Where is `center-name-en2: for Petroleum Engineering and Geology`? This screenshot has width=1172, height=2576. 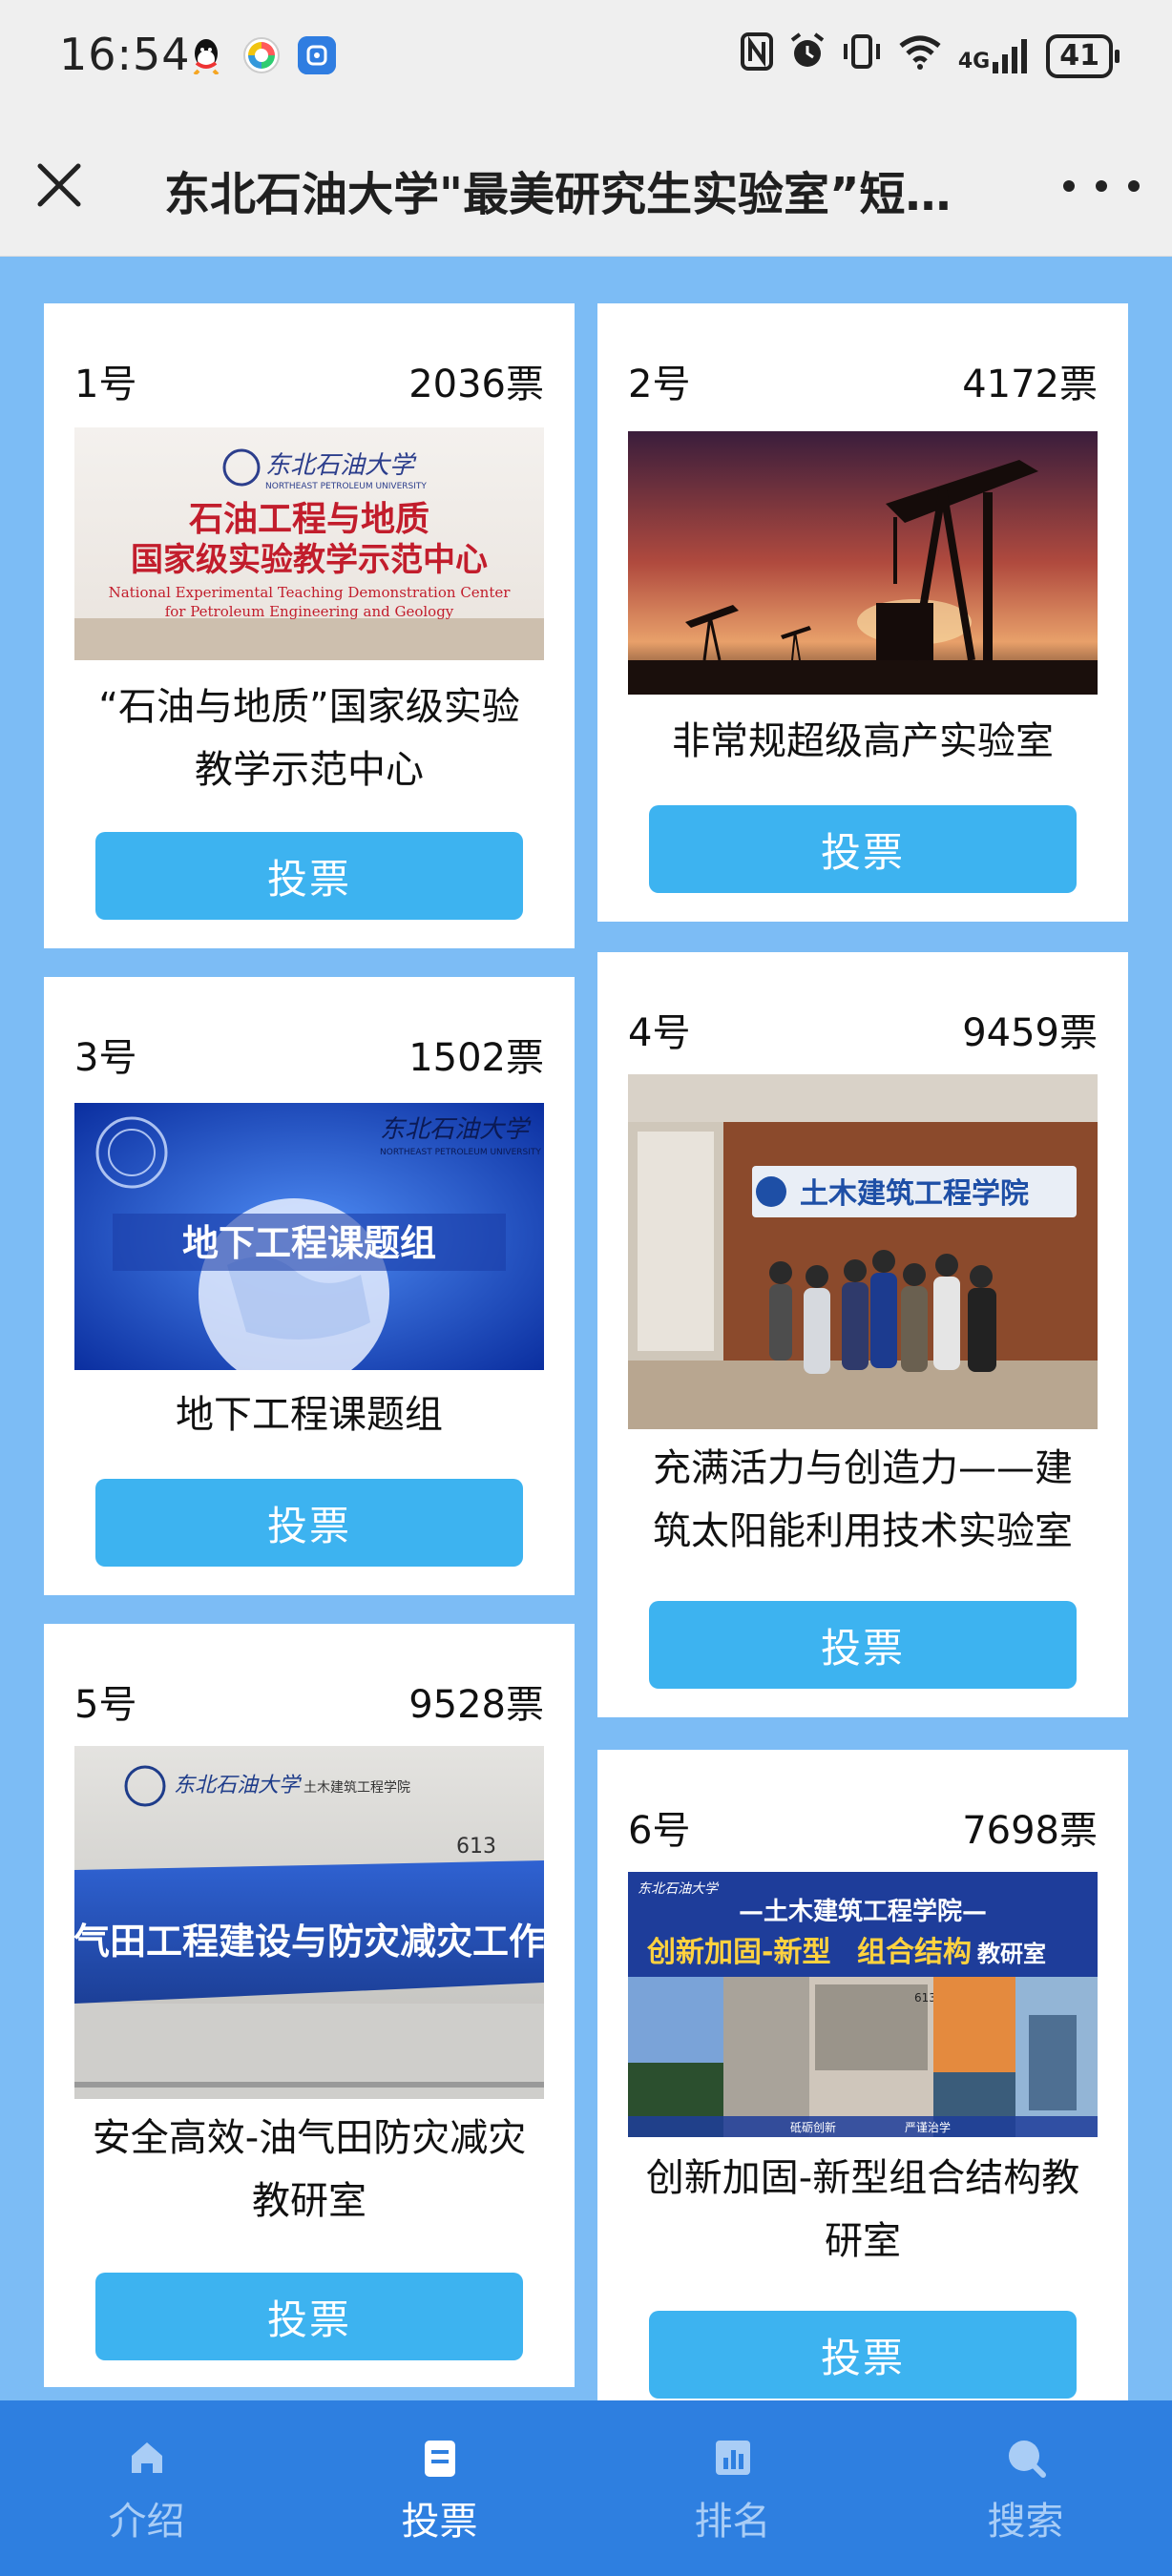
center-name-en2: for Petroleum Engineering and Geology is located at coordinates (309, 611).